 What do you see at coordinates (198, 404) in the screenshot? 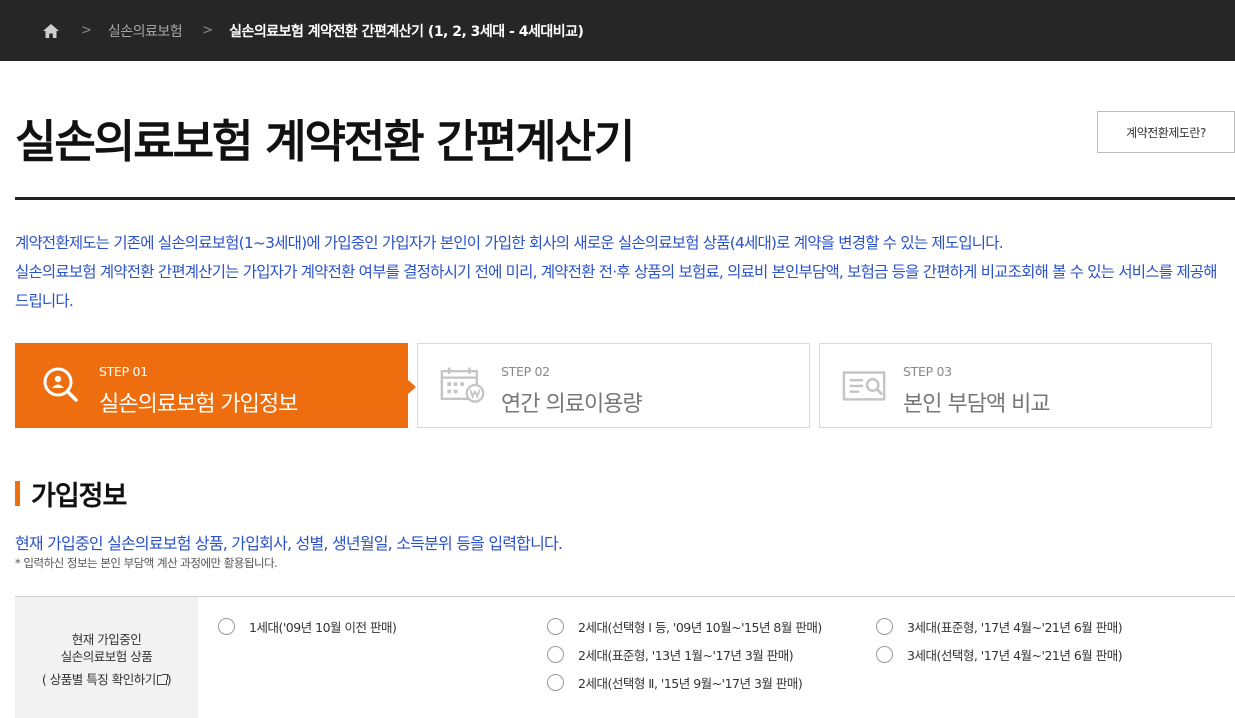
I see `step-label: 실손의료보험 가입정보` at bounding box center [198, 404].